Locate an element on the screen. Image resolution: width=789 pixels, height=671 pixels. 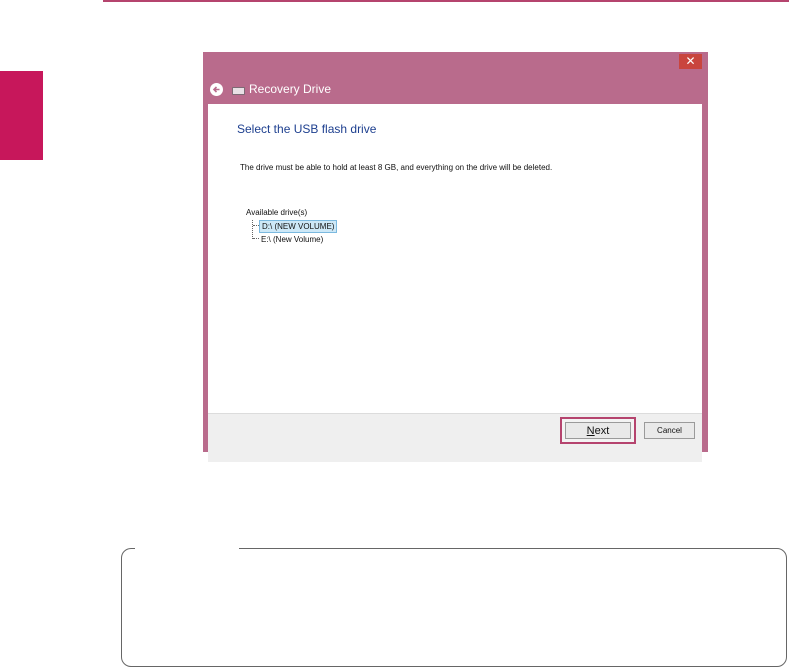
drive-item-e: E:\ (New Volume) is located at coordinates (292, 239).